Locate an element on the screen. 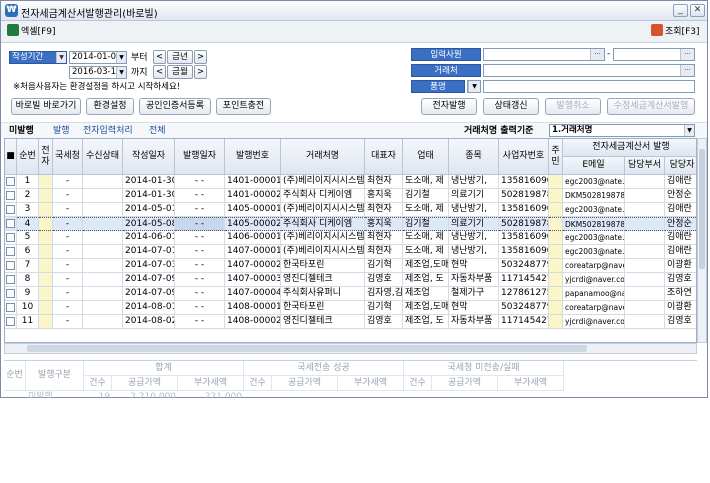  cell-biz_item: 현막 is located at coordinates (474, 266).